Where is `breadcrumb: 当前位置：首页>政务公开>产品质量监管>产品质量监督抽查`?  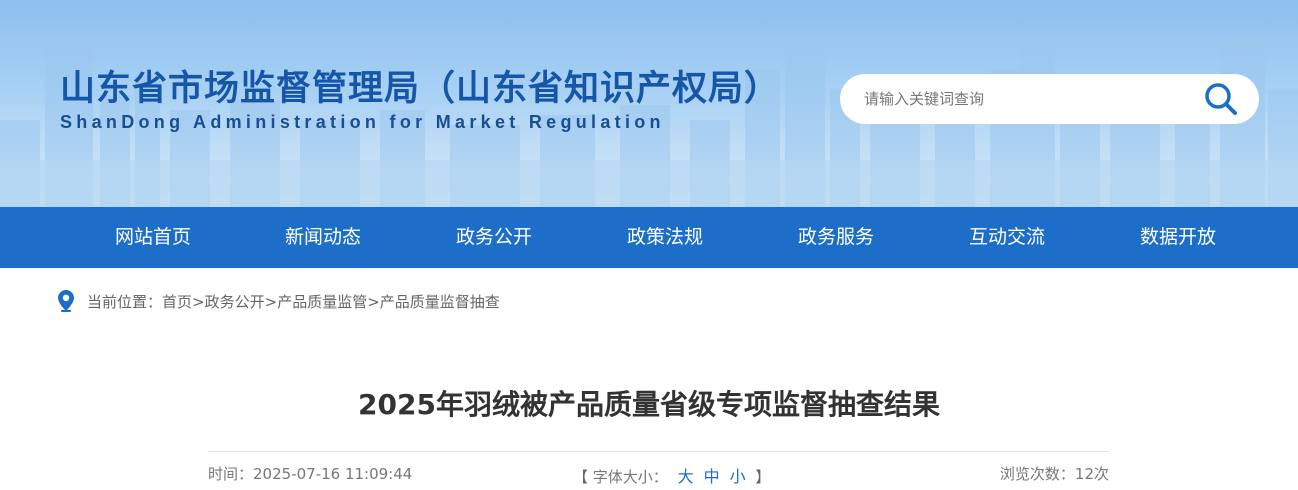
breadcrumb: 当前位置：首页>政务公开>产品质量监管>产品质量监督抽查 is located at coordinates (279, 301).